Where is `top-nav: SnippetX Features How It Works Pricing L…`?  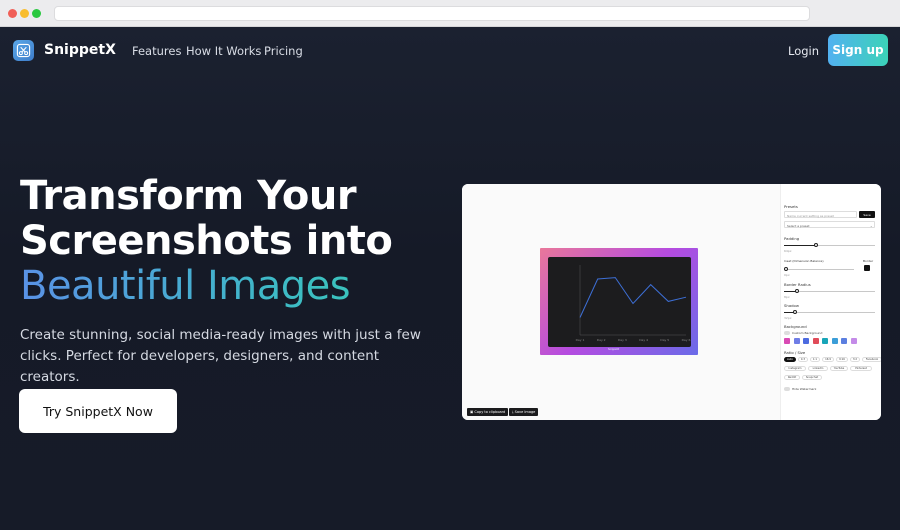
top-nav: SnippetX Features How It Works Pricing L… is located at coordinates (450, 51).